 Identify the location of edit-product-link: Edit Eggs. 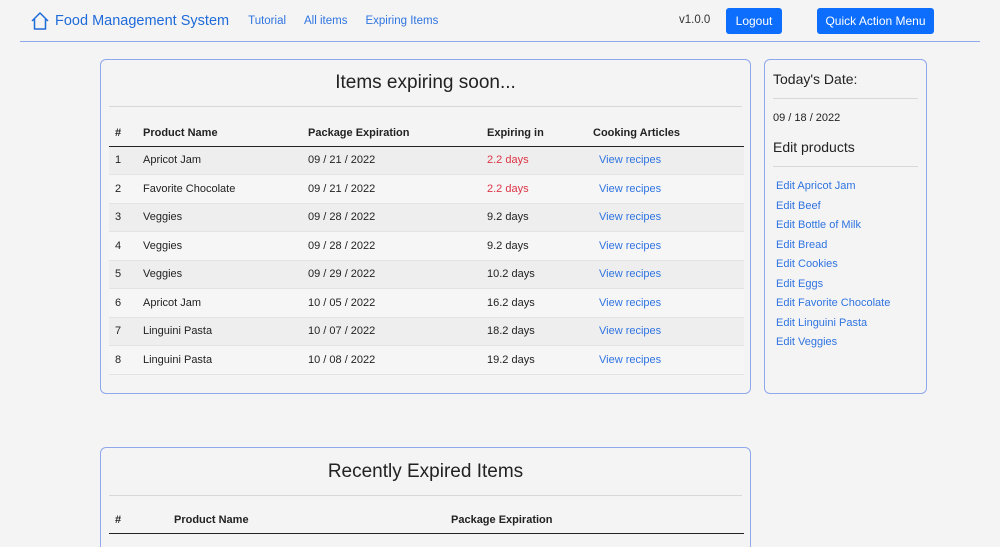
(833, 287).